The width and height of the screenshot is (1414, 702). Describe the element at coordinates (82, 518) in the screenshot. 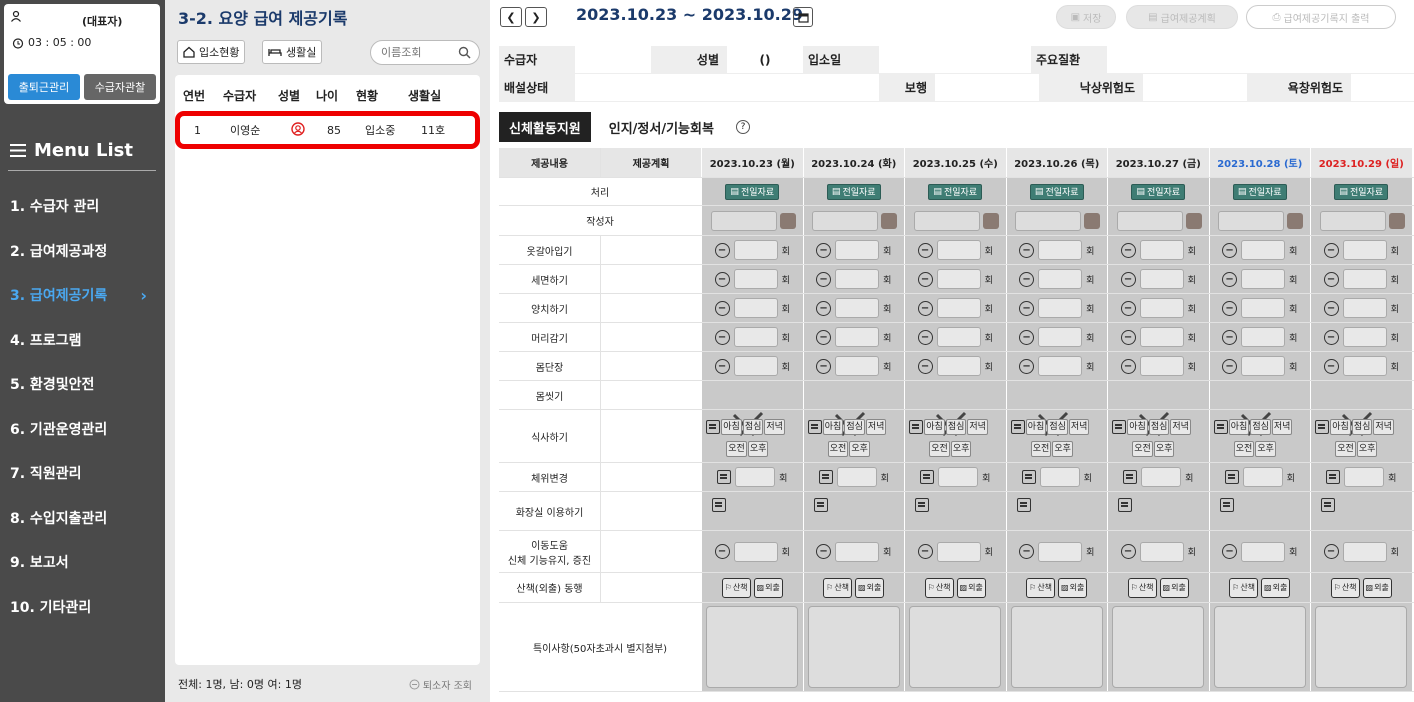

I see `menu-item-8: 8. 수입지출관리` at that location.